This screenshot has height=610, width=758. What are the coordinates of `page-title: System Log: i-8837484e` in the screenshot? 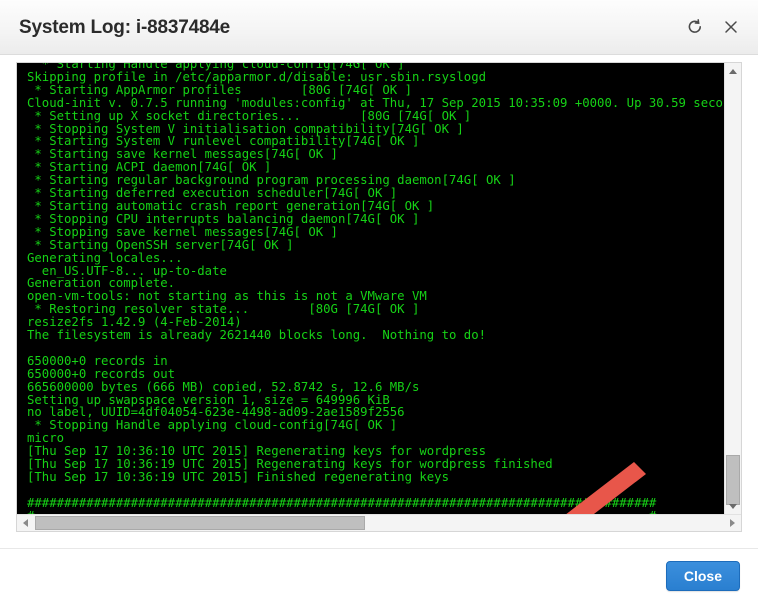 It's located at (125, 27).